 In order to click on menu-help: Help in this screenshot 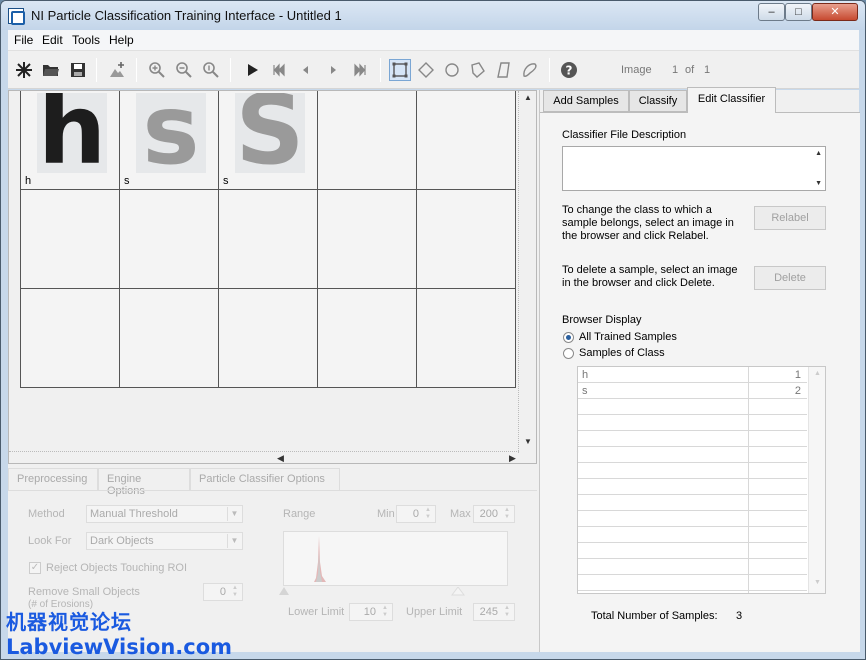, I will do `click(121, 40)`.